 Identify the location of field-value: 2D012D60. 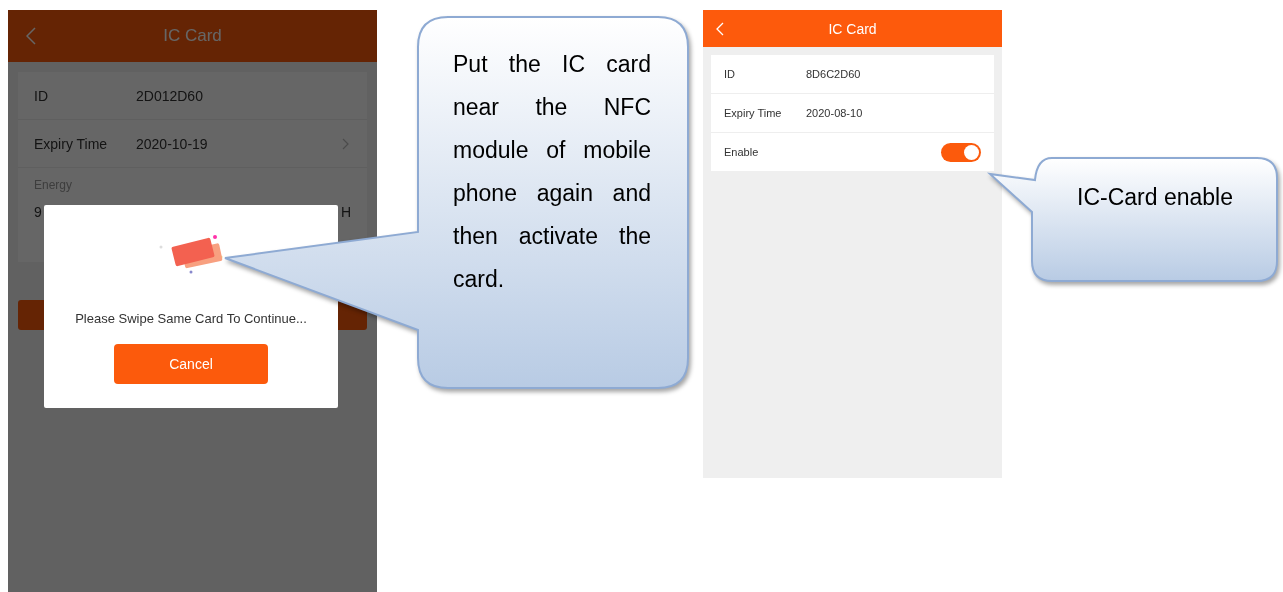
(169, 95).